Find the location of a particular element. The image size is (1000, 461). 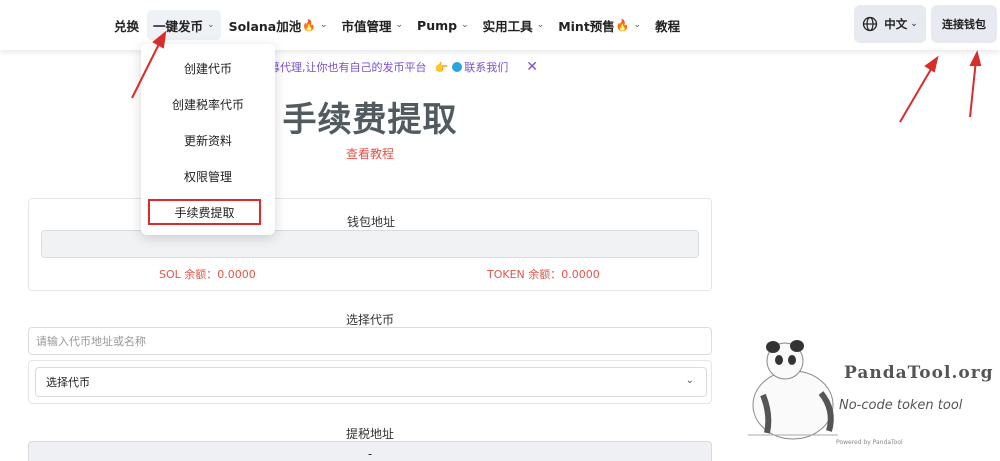

panda-logo-icon is located at coordinates (793, 390).